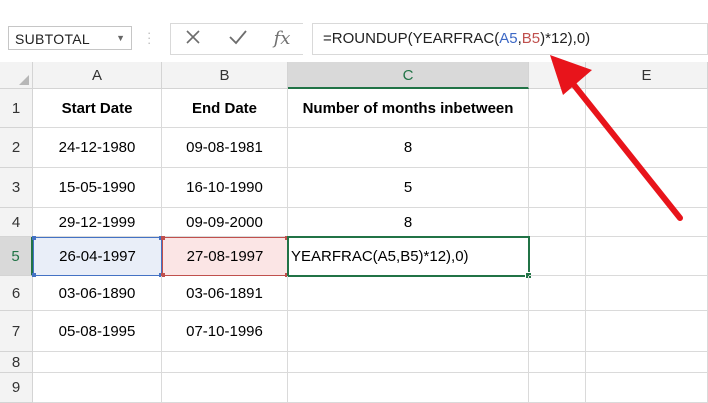  Describe the element at coordinates (557, 362) in the screenshot. I see `cell-d8` at that location.